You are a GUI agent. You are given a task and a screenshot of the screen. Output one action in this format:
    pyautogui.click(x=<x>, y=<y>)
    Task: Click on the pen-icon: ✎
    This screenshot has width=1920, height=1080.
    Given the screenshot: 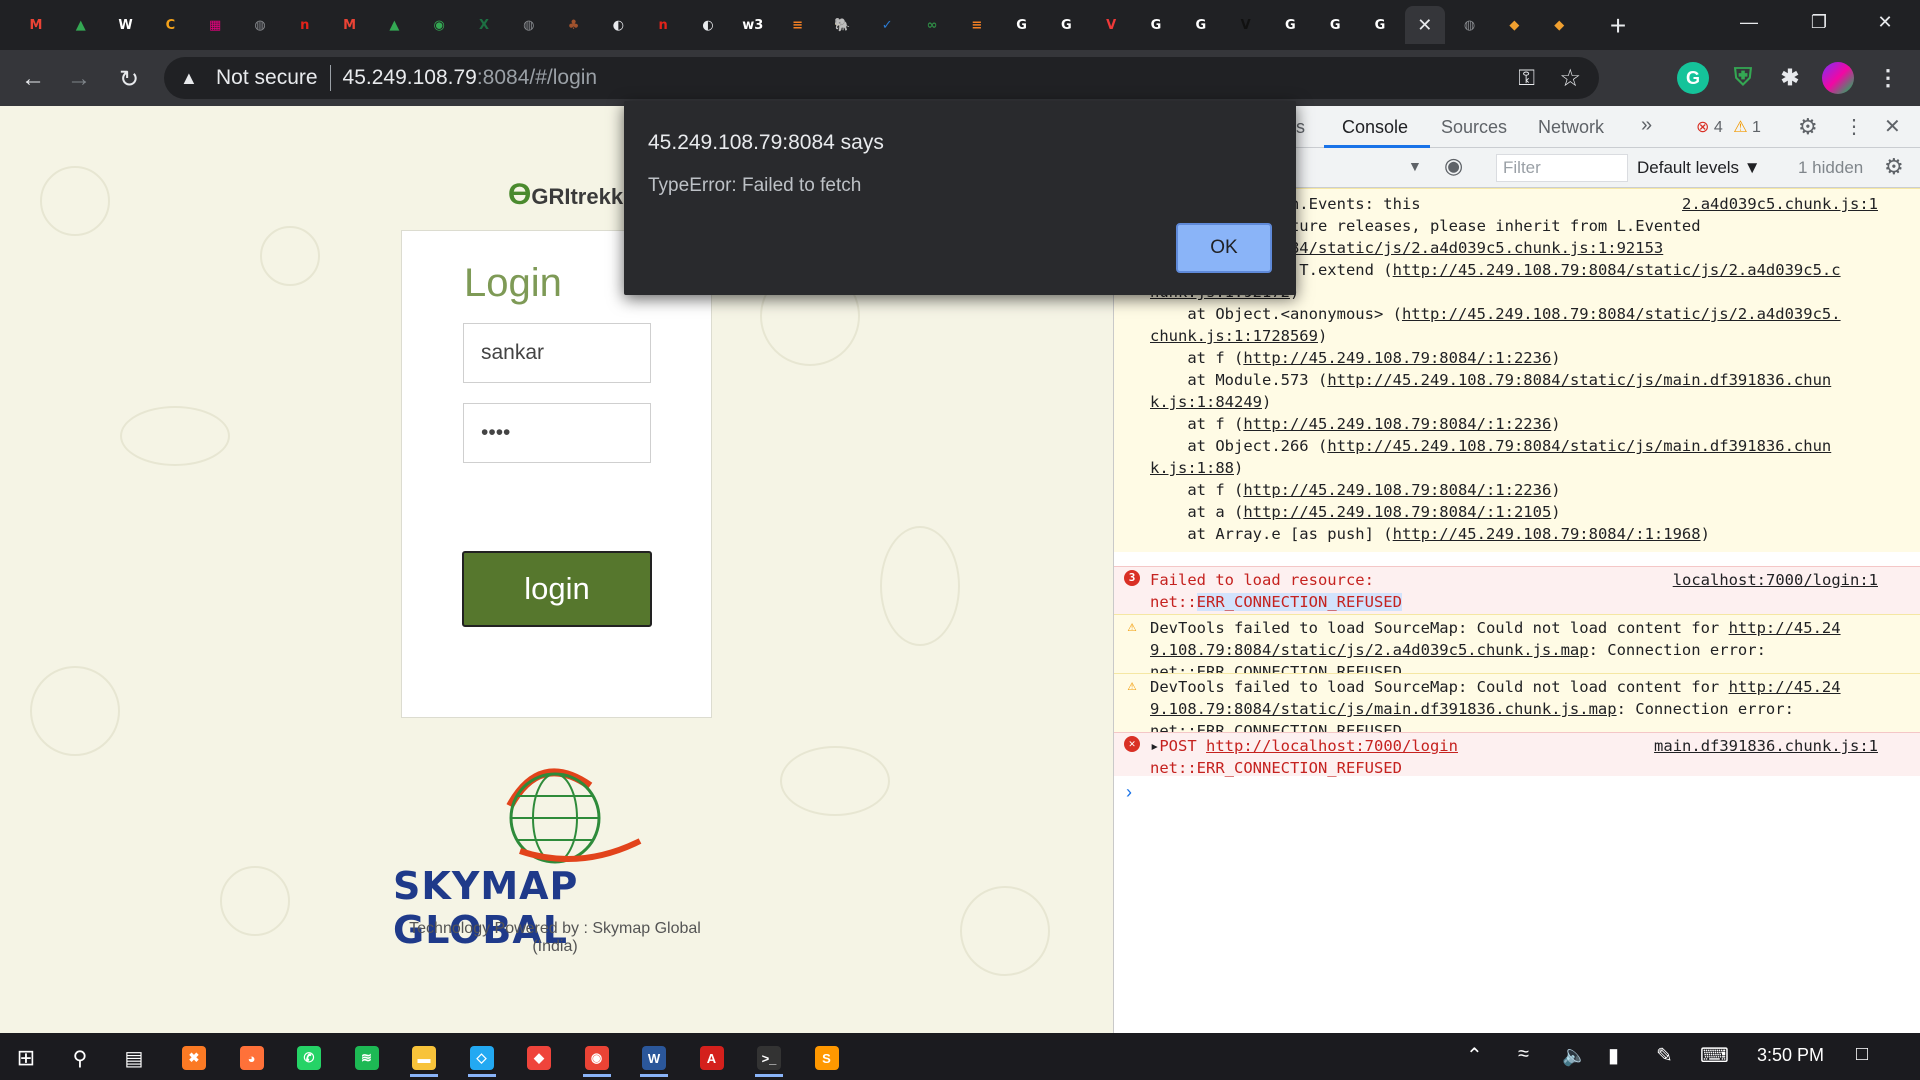 What is the action you would take?
    pyautogui.click(x=1664, y=1055)
    